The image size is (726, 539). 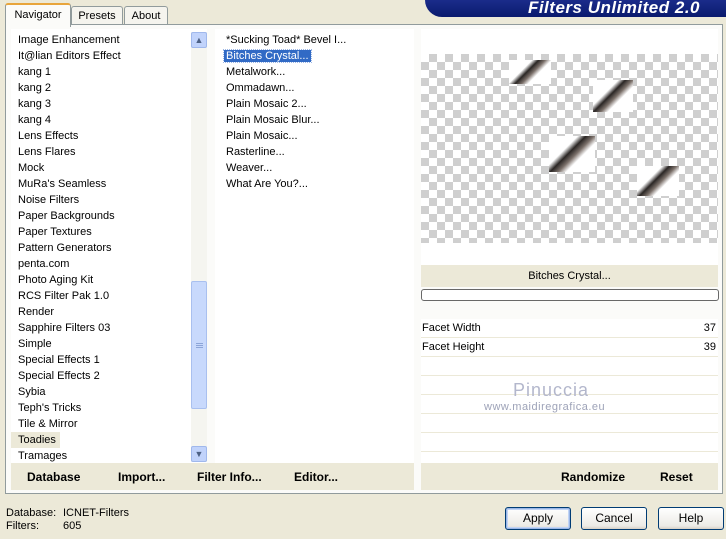 What do you see at coordinates (109, 456) in the screenshot?
I see `category-item: Tramages` at bounding box center [109, 456].